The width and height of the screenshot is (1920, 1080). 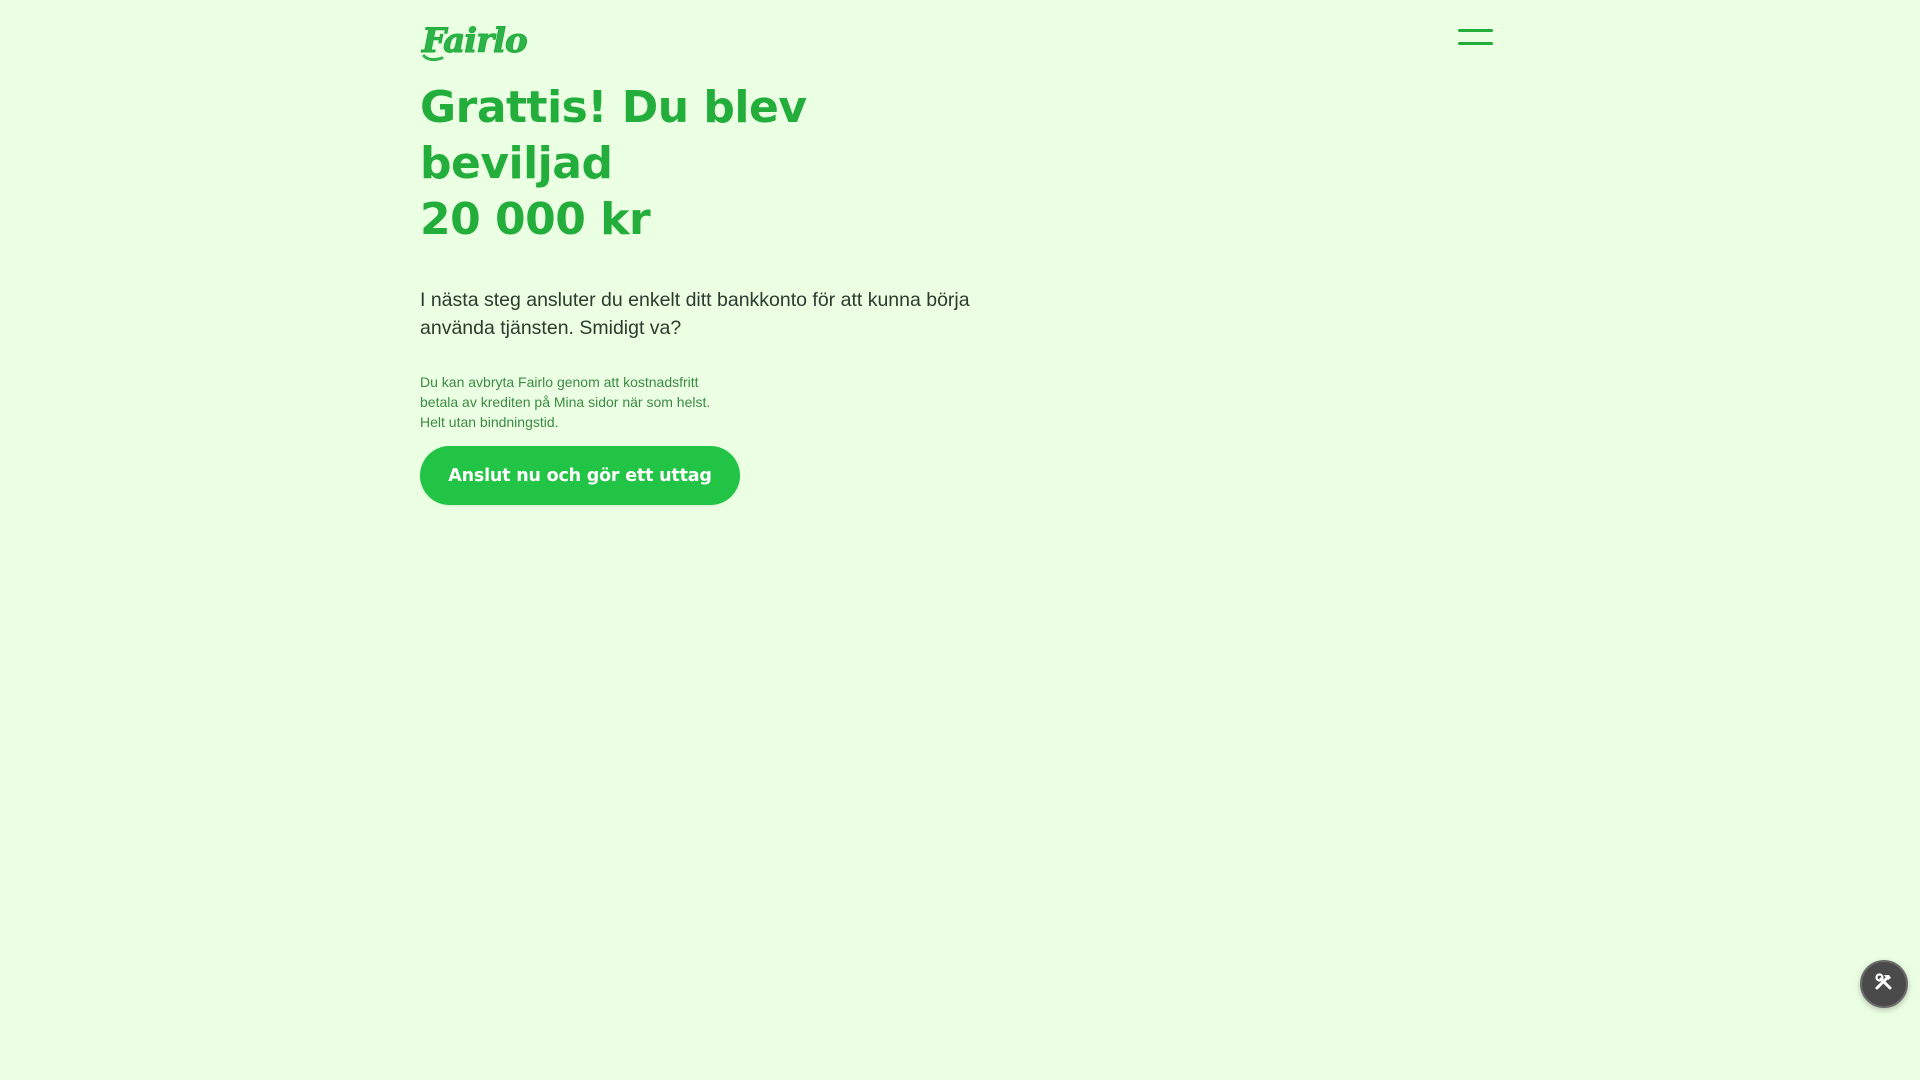 What do you see at coordinates (535, 219) in the screenshot?
I see `approved-amount: 20 000 kr` at bounding box center [535, 219].